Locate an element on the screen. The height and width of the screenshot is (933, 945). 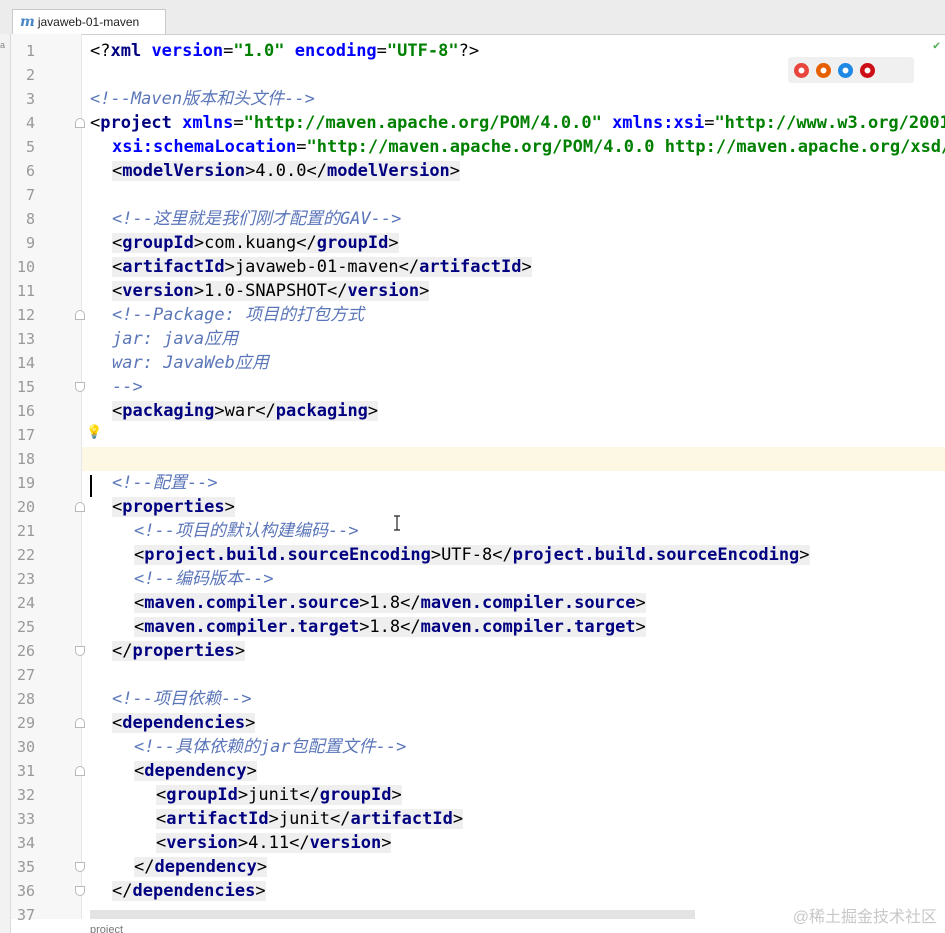
opera-icon is located at coordinates (867, 70).